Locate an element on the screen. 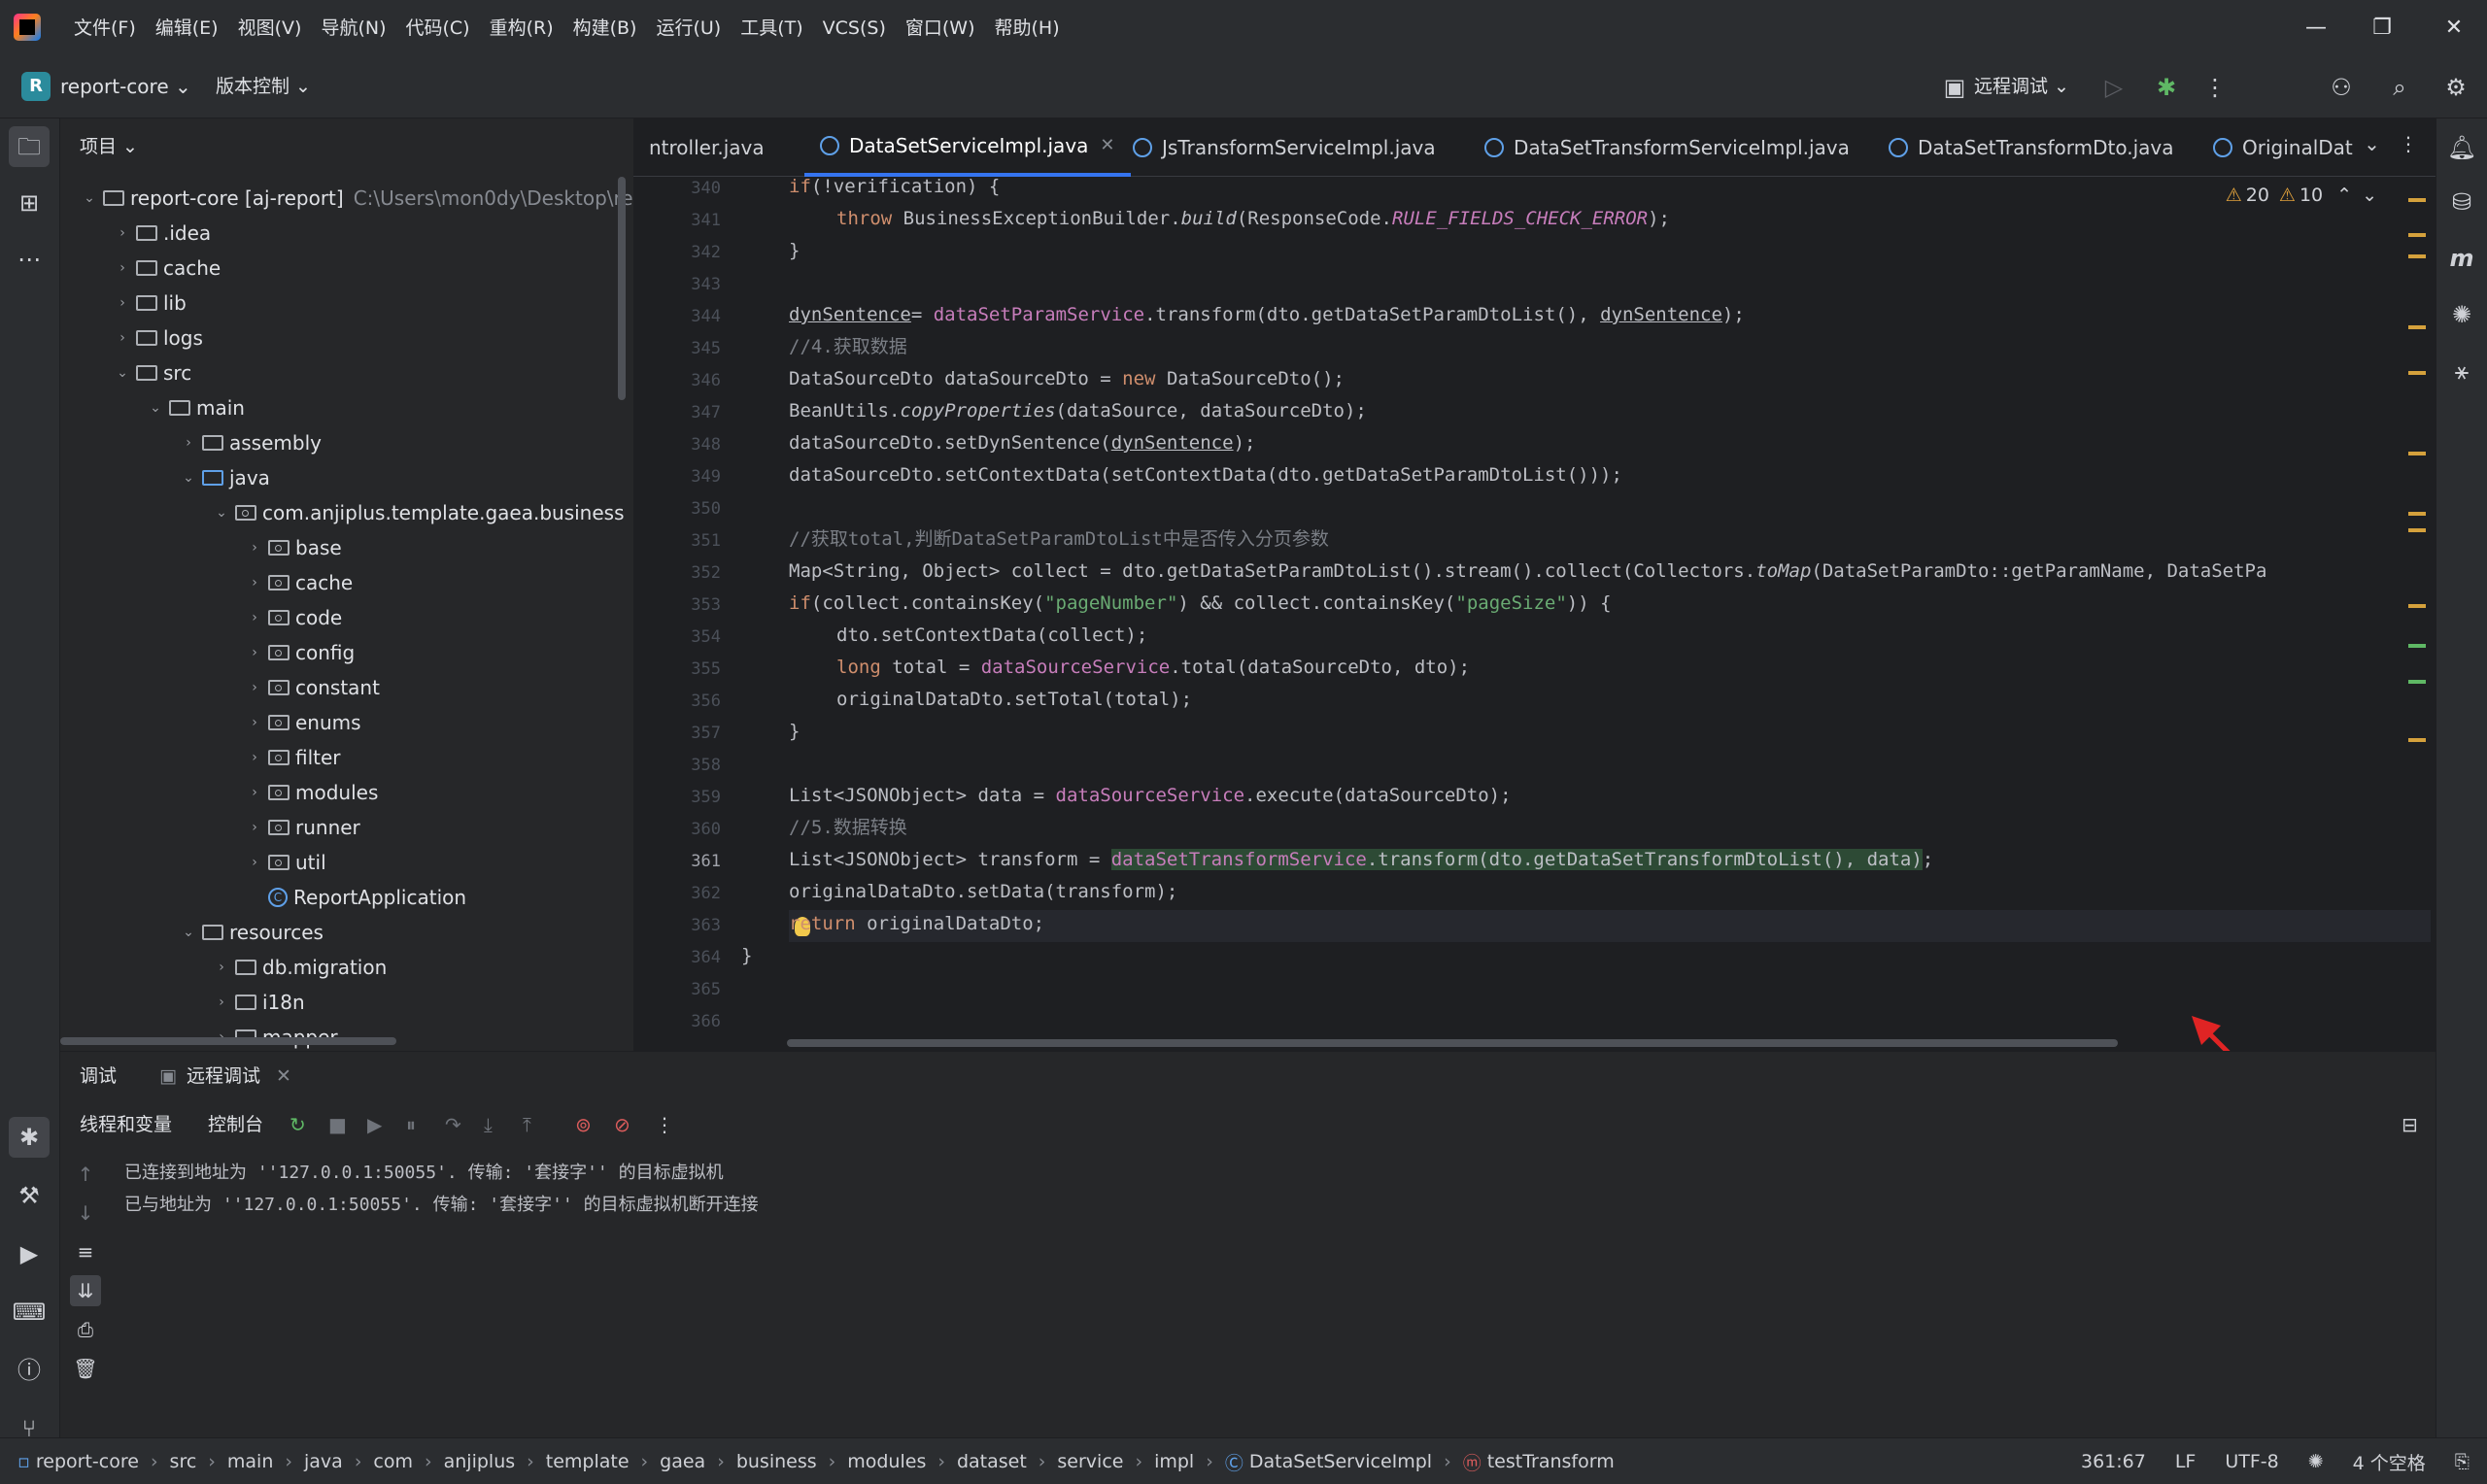 The width and height of the screenshot is (2487, 1484). tree-item: ⌄ com.anjiplus.template.gaea.business is located at coordinates (342, 512).